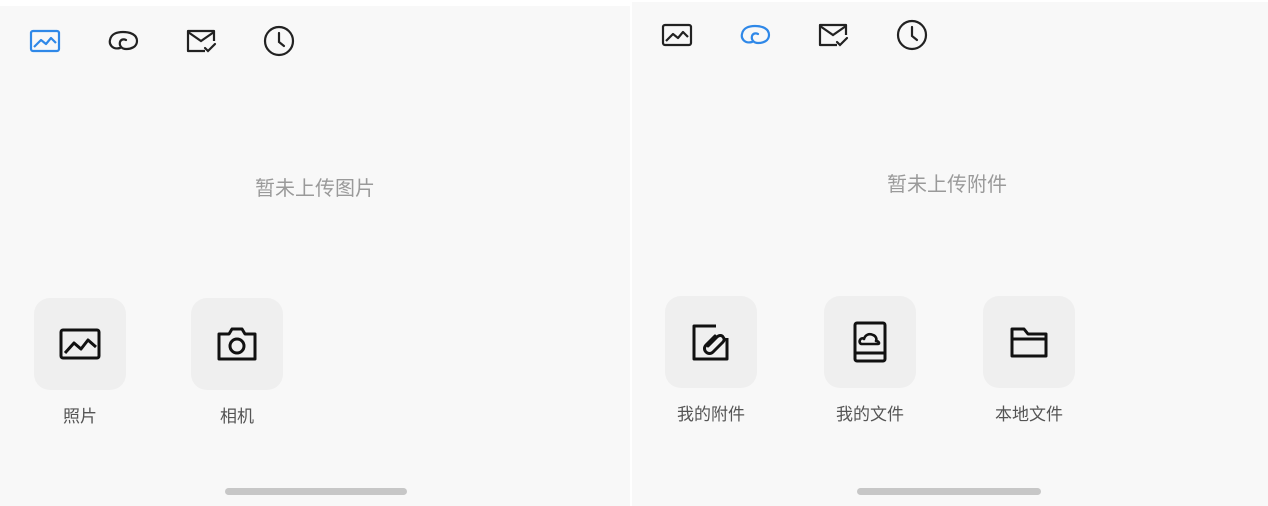 The width and height of the screenshot is (1268, 506). I want to click on cloud-file-icon, so click(870, 342).